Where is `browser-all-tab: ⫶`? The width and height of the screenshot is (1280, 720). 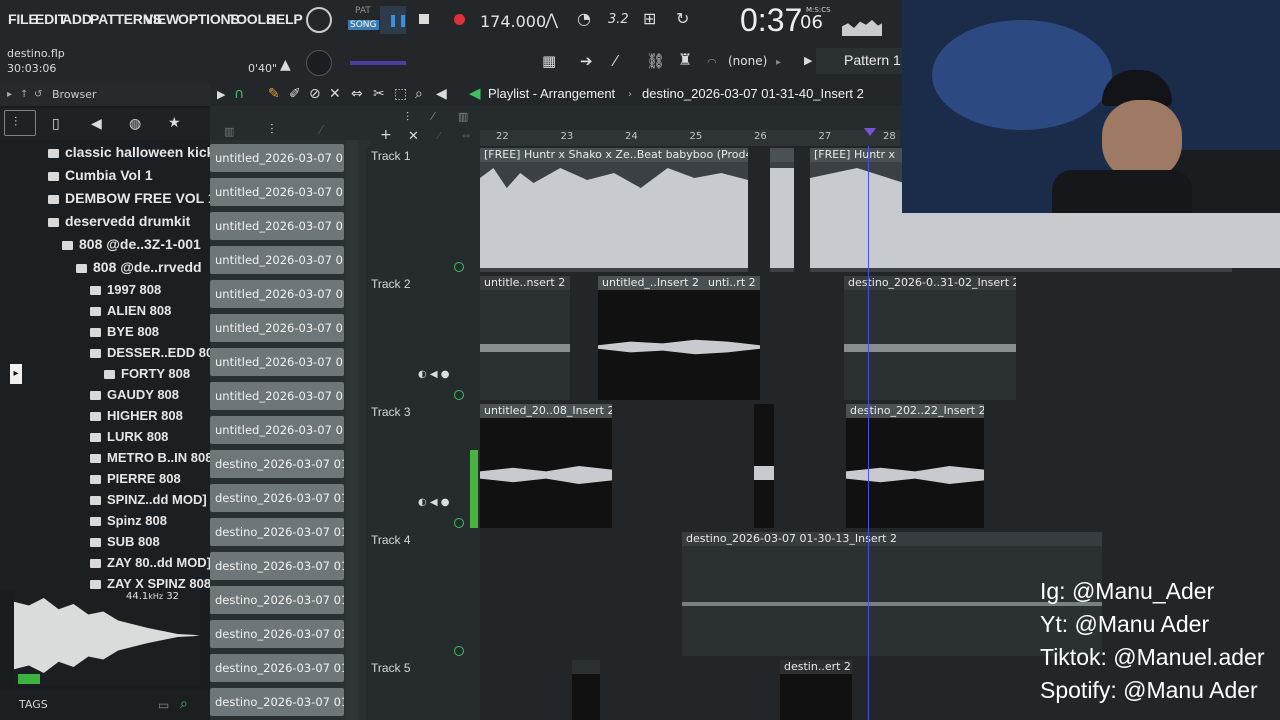 browser-all-tab: ⫶ is located at coordinates (20, 123).